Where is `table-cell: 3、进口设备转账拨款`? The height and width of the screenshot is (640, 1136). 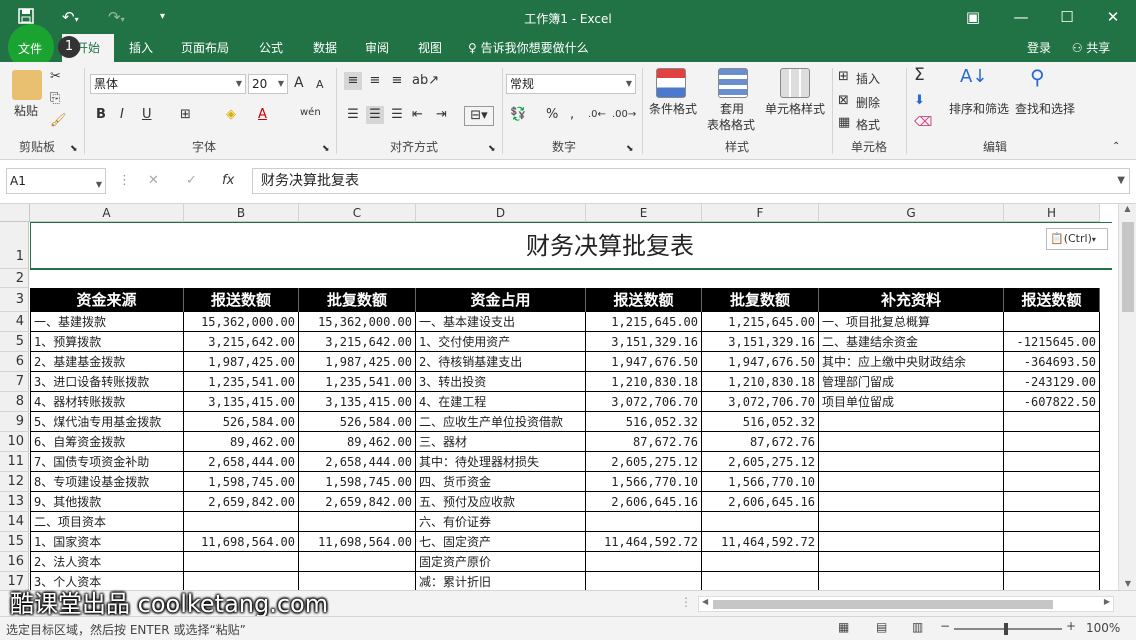 table-cell: 3、进口设备转账拨款 is located at coordinates (107, 382).